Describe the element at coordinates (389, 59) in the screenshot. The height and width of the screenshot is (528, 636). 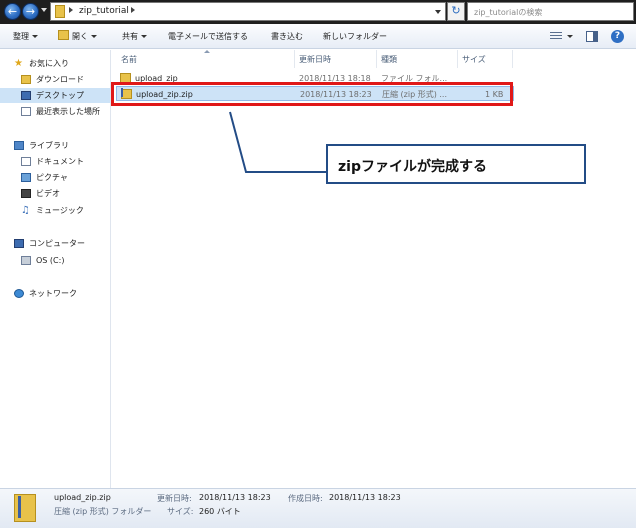
I see `column-header-type: 種類` at that location.